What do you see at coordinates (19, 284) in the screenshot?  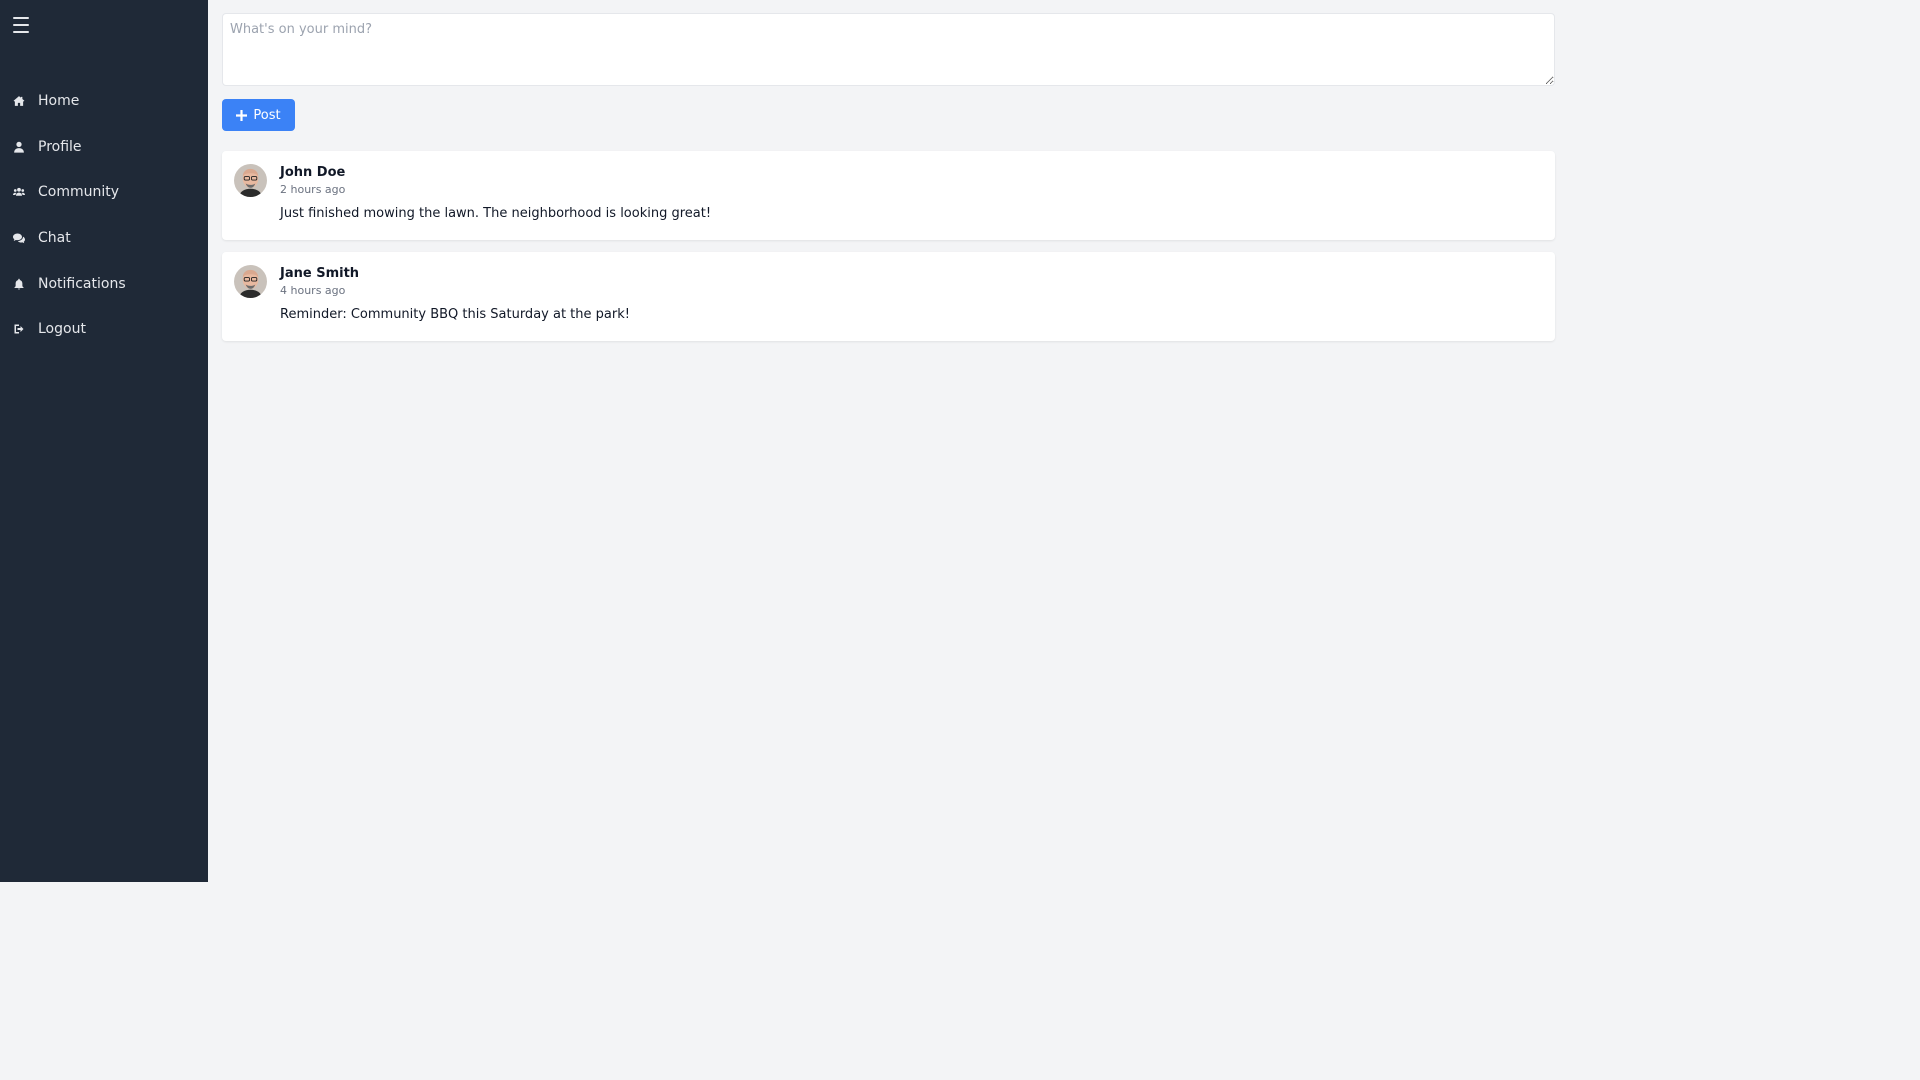 I see `bell-icon` at bounding box center [19, 284].